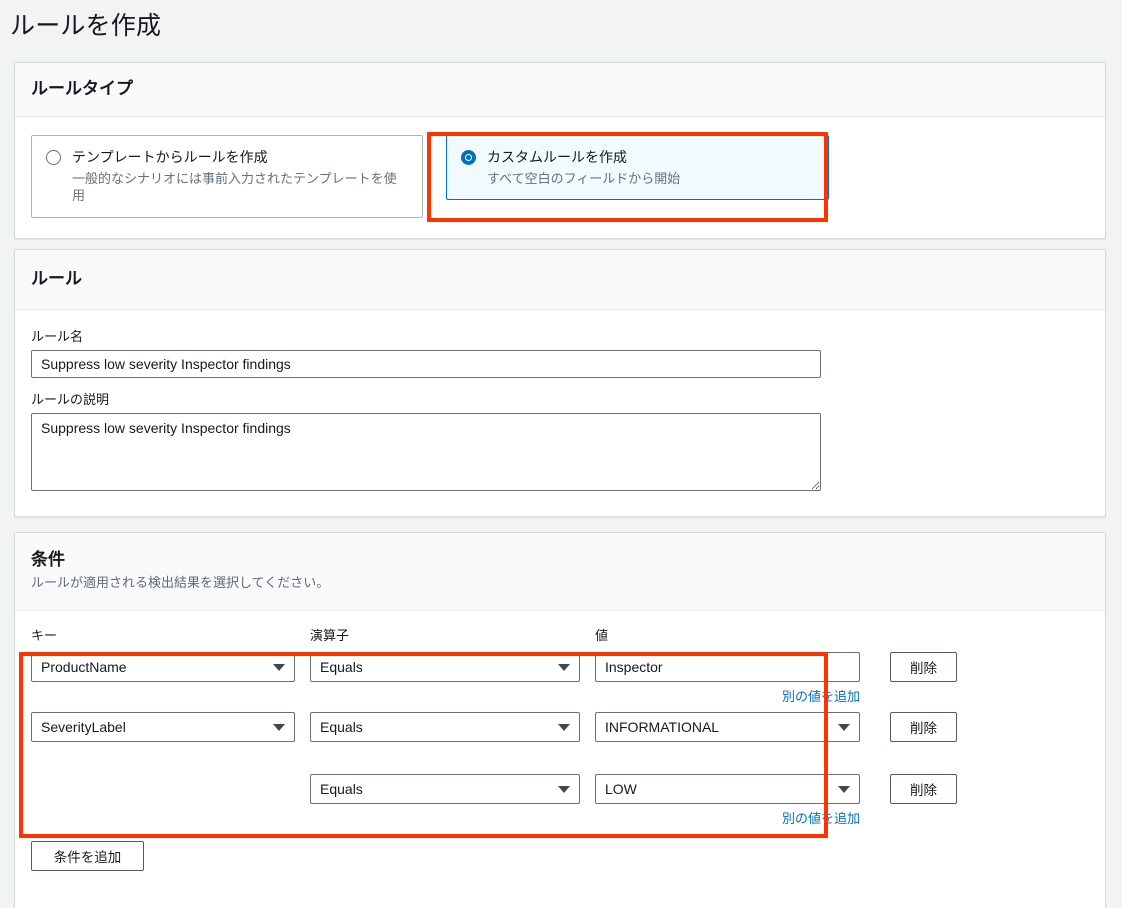 This screenshot has width=1122, height=908. Describe the element at coordinates (727, 667) in the screenshot. I see `condition-value-input` at that location.